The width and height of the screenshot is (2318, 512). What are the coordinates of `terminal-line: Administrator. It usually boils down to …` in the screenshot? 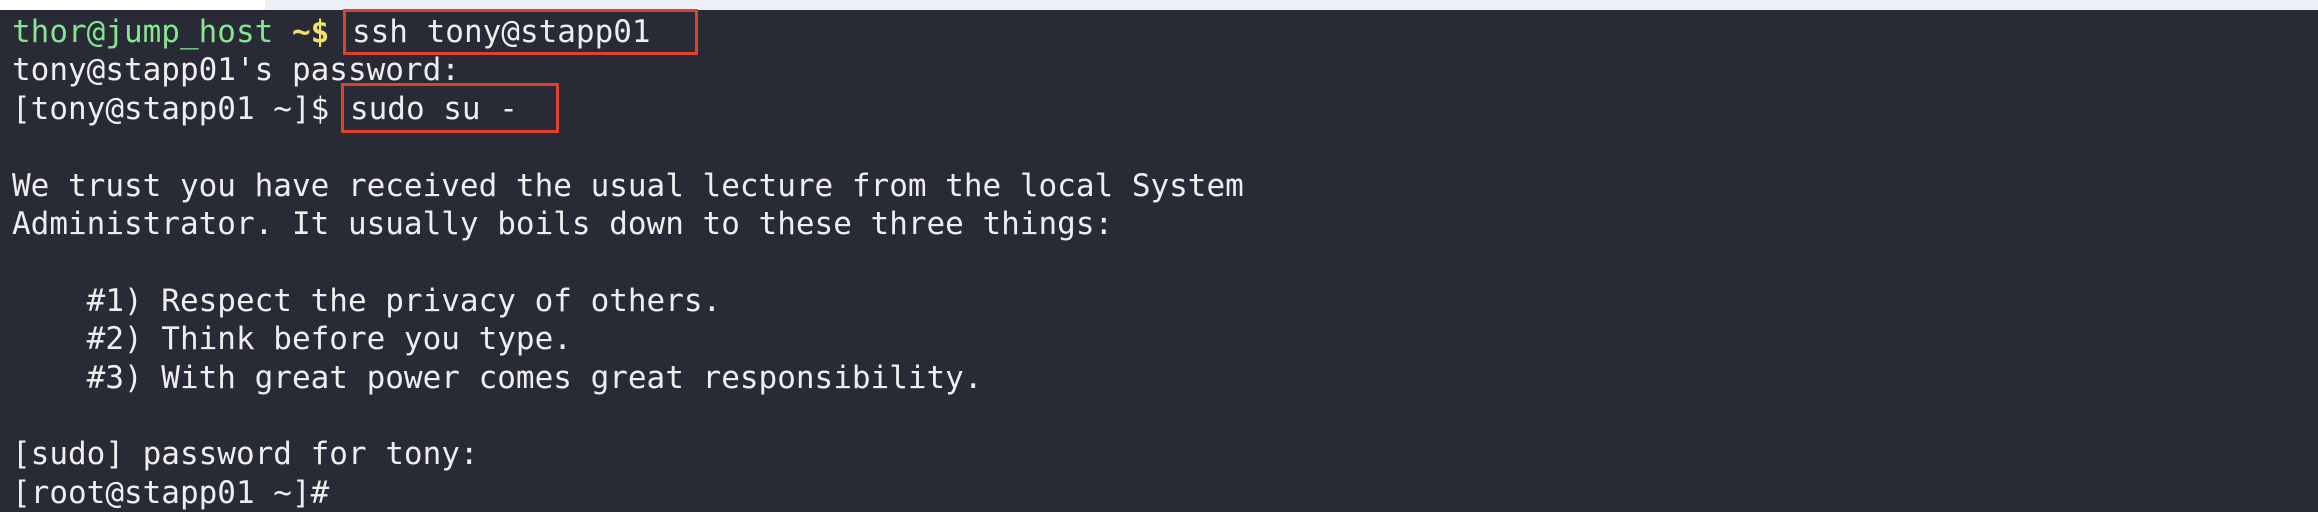 It's located at (563, 223).